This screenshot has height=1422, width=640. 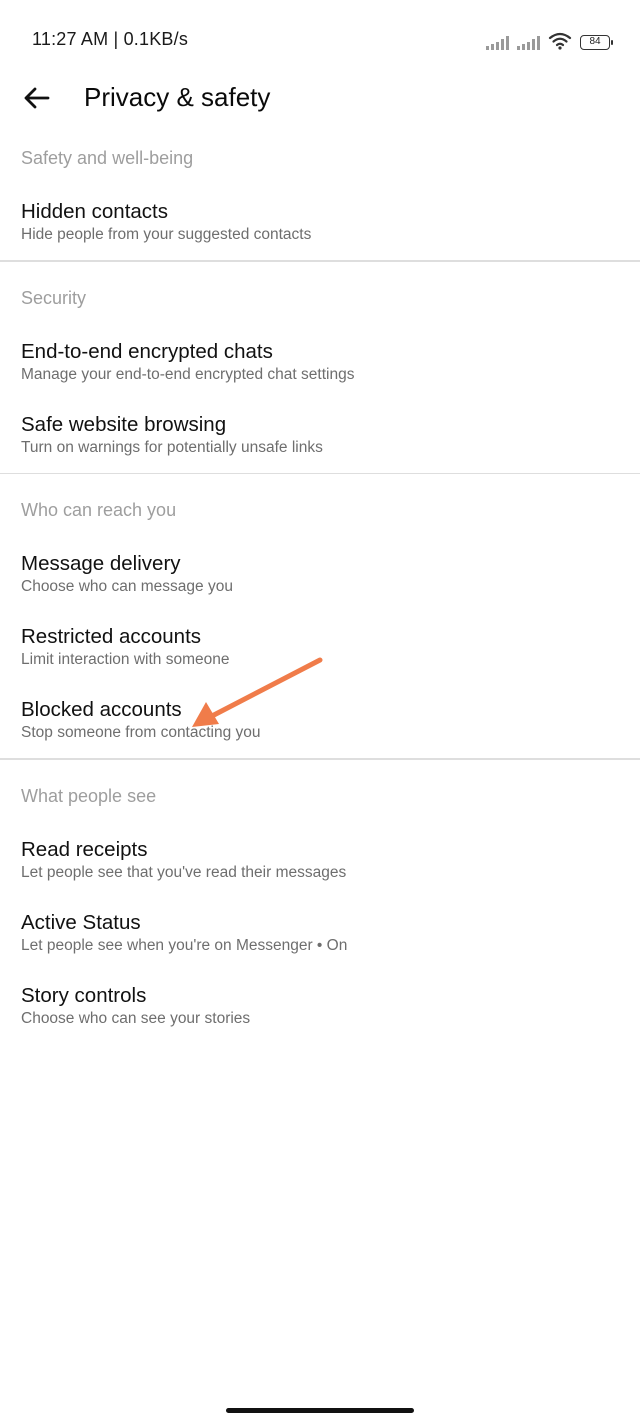 I want to click on status-icons: 84, so click(x=549, y=40).